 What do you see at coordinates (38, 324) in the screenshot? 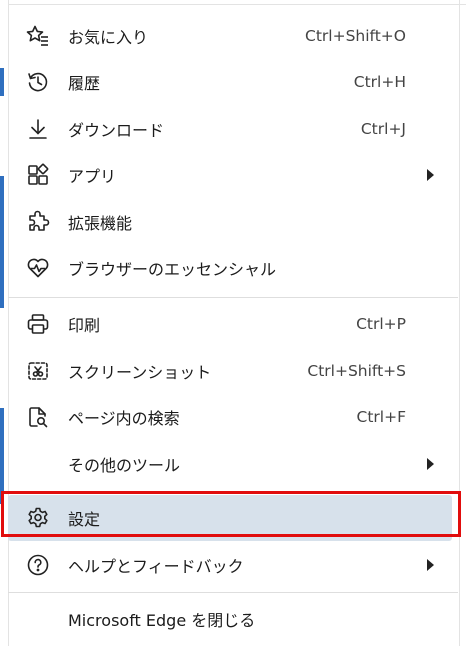
I see `print-icon` at bounding box center [38, 324].